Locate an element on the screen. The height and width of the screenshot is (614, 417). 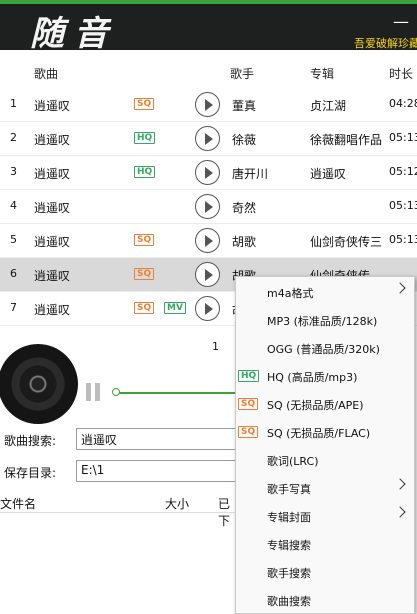
menu-item-singer-photo: 歌手写真 is located at coordinates (325, 488).